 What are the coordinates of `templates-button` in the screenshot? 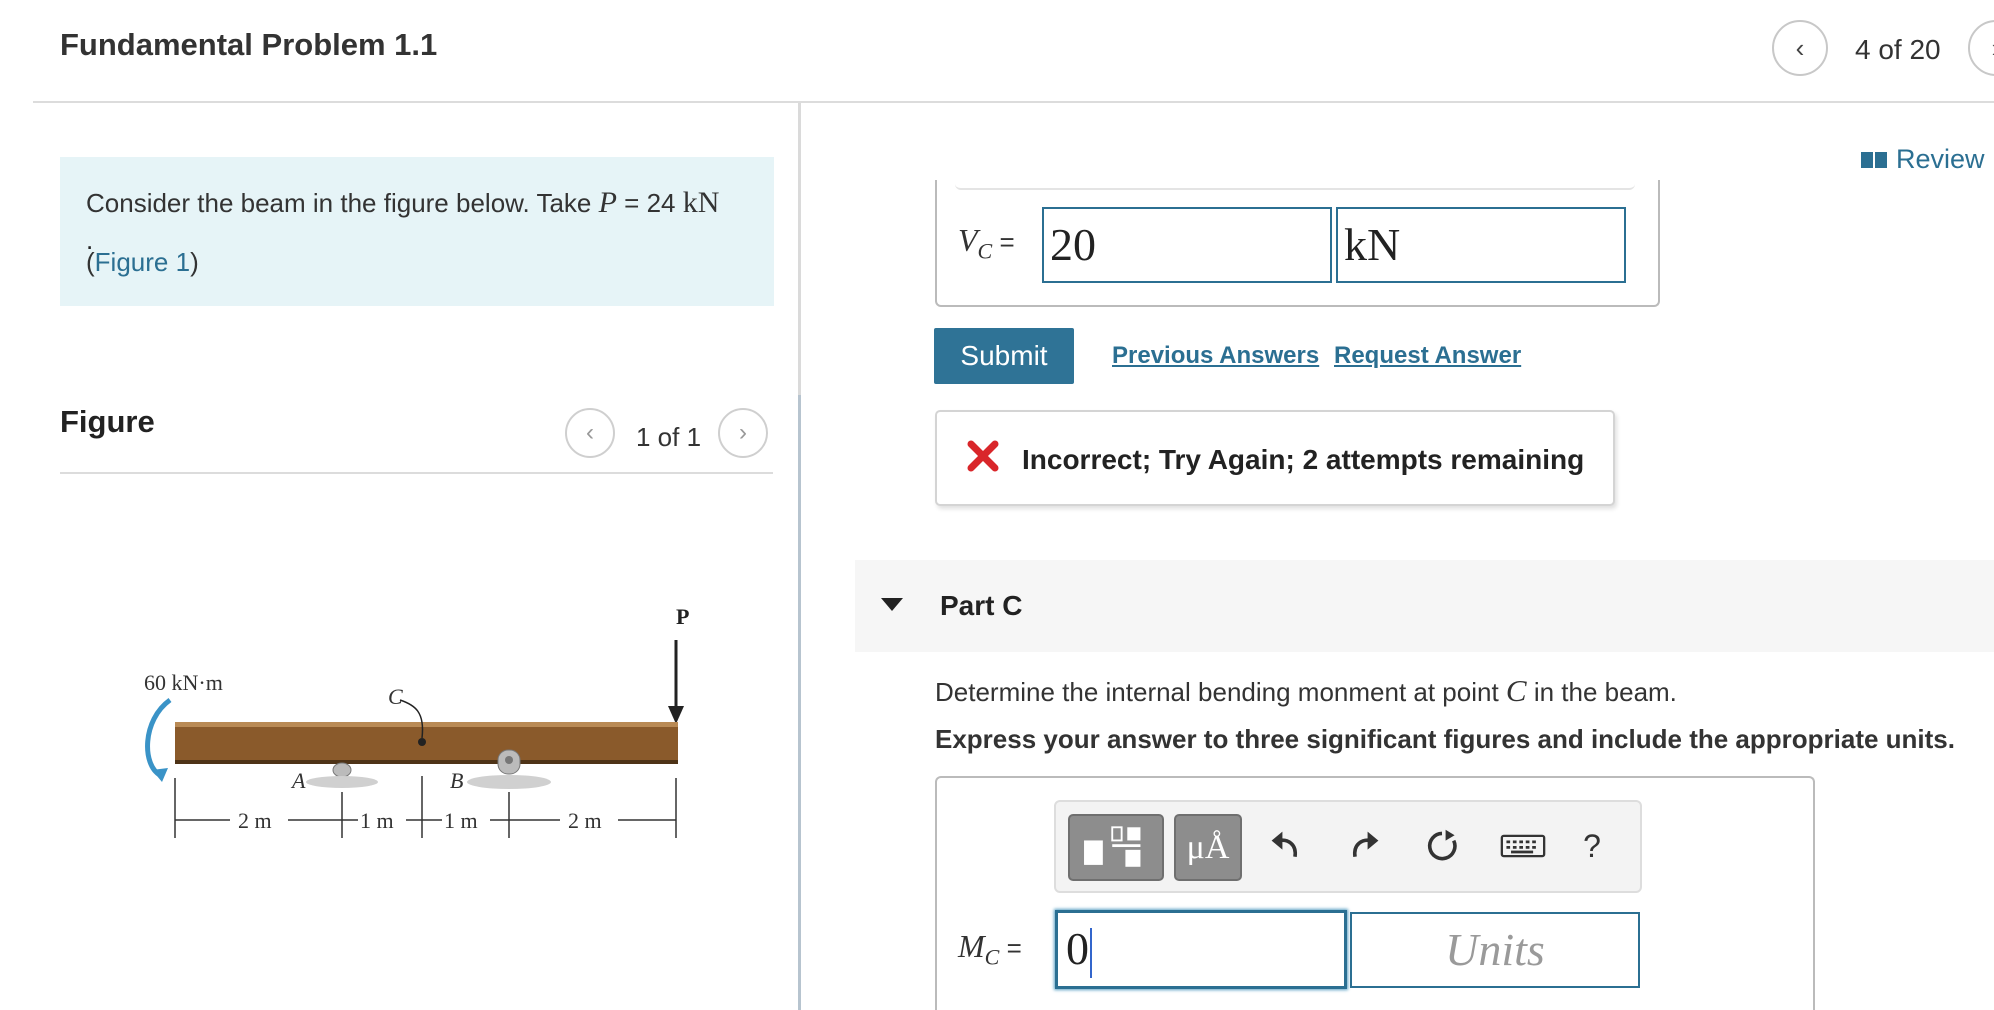 It's located at (1116, 847).